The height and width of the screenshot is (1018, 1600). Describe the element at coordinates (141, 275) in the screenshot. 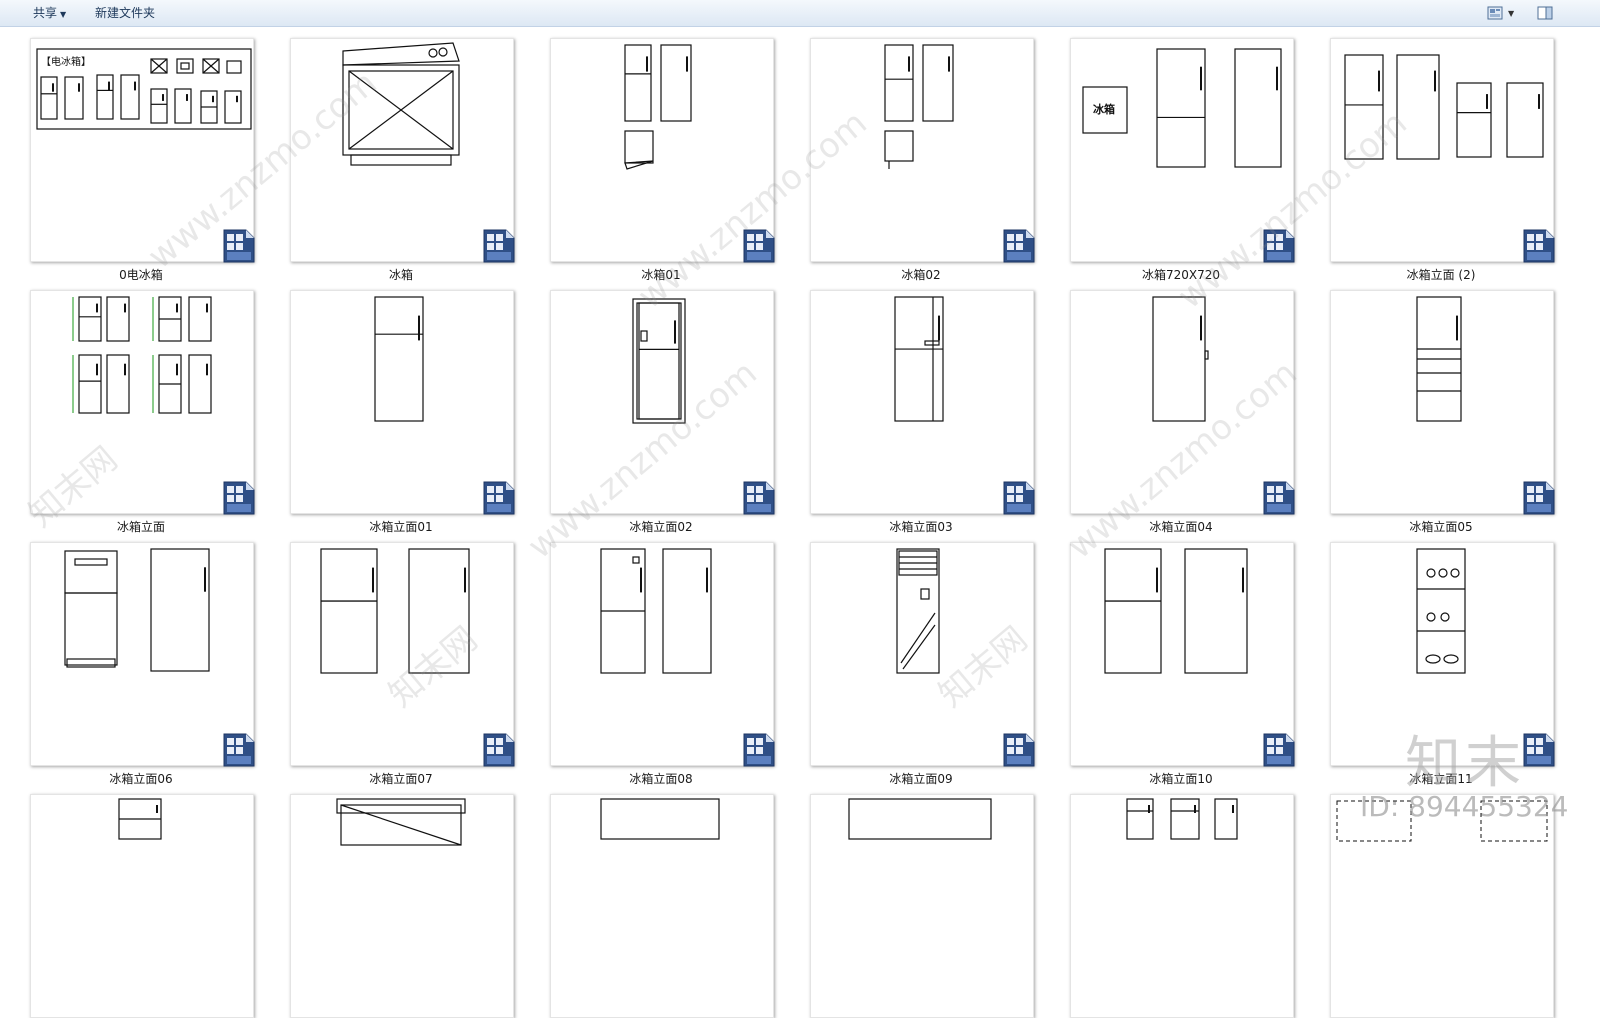

I see `file-name-label: 0电冰箱` at that location.